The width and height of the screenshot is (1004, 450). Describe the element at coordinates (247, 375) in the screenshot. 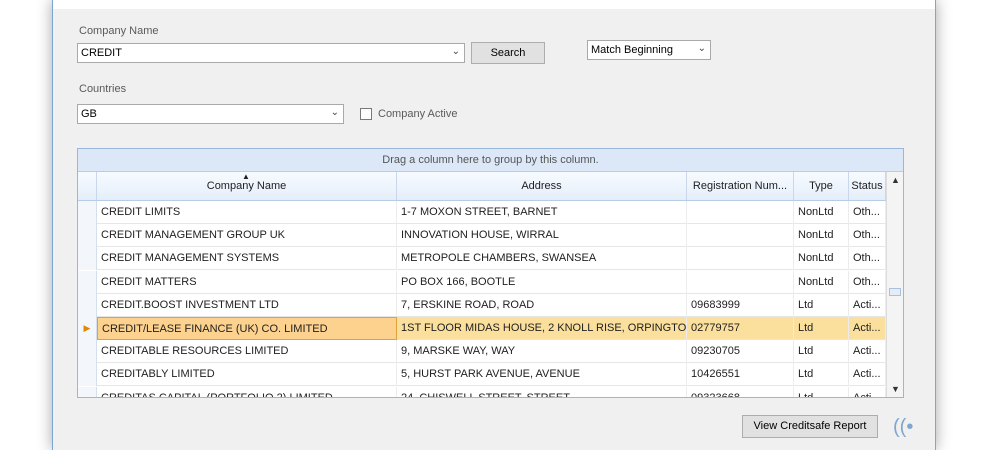

I see `cell-name: CREDITABLY LIMITED` at that location.